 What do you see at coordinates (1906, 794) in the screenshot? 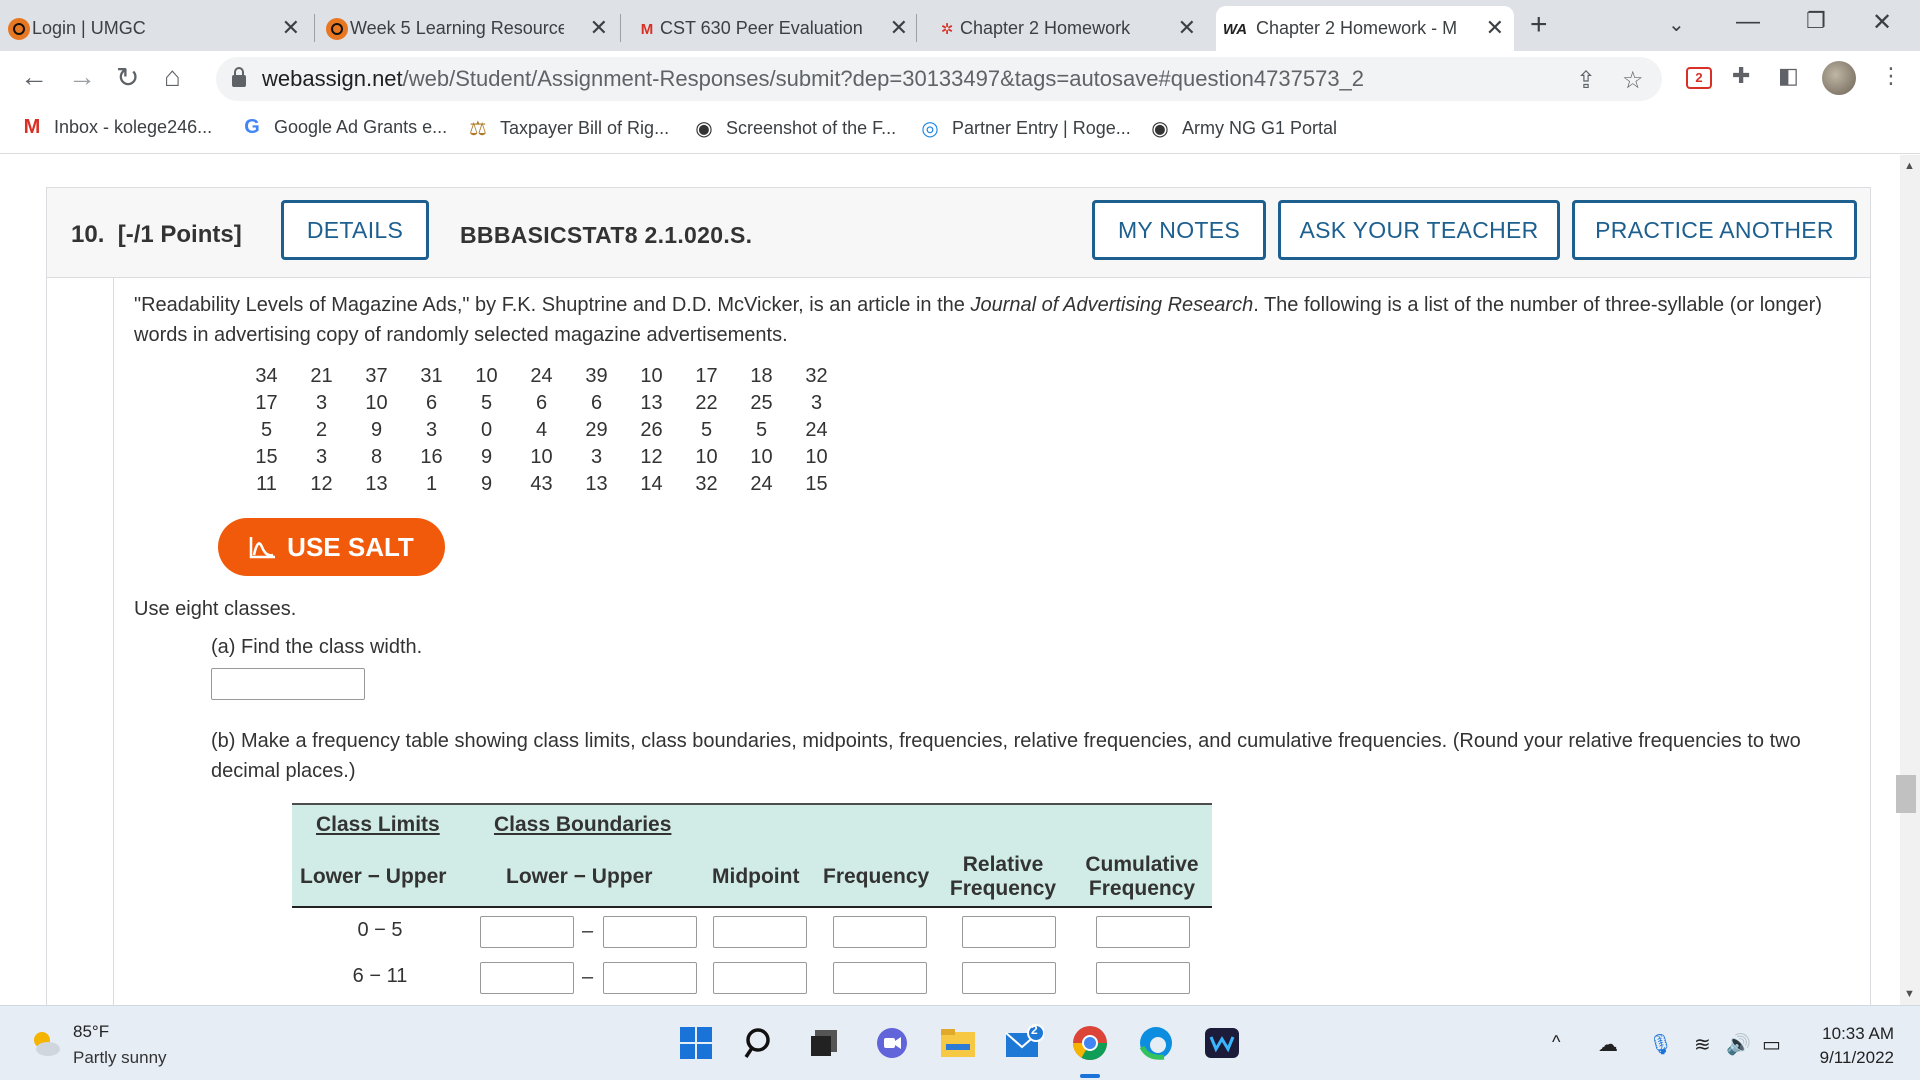
I see `scroll-thumb` at bounding box center [1906, 794].